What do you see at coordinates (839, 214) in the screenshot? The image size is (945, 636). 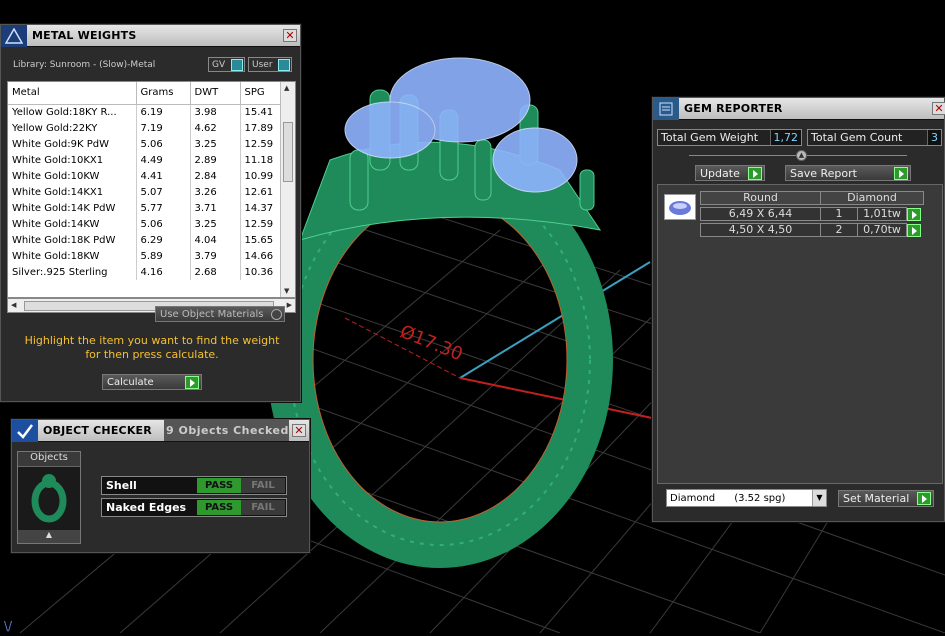 I see `gem-qty: 1` at bounding box center [839, 214].